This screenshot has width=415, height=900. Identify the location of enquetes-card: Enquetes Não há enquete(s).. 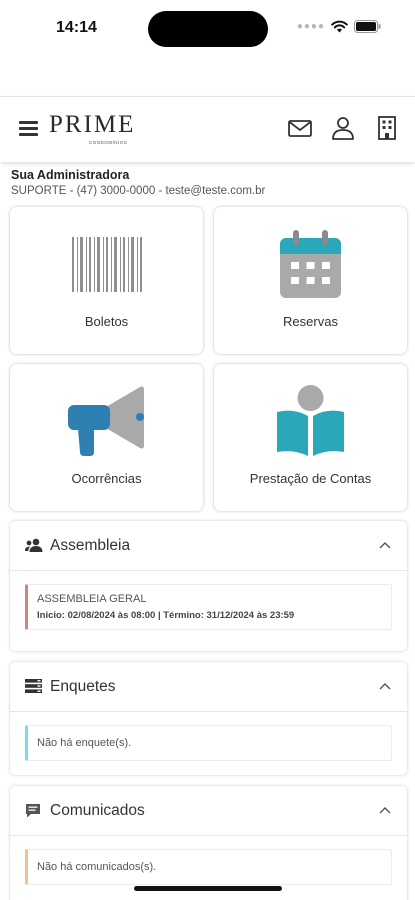
(208, 718).